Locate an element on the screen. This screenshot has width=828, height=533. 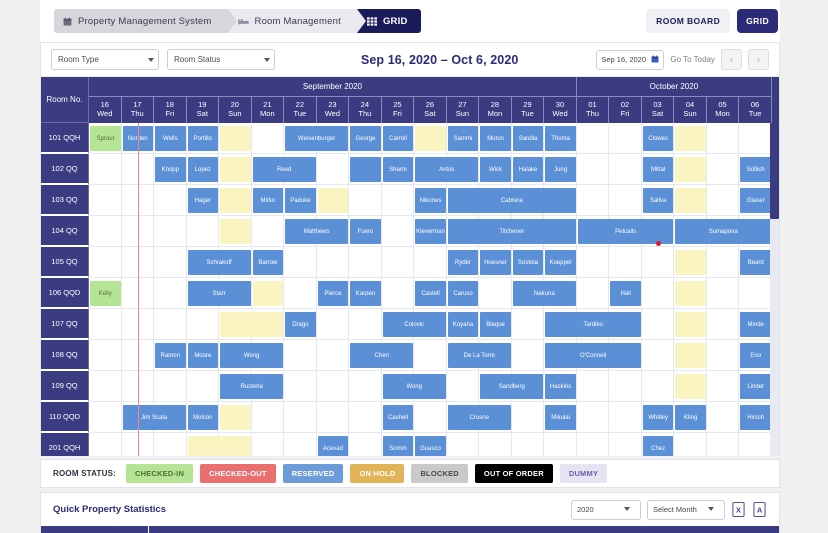
reservation-bar: Mirko is located at coordinates (268, 200).